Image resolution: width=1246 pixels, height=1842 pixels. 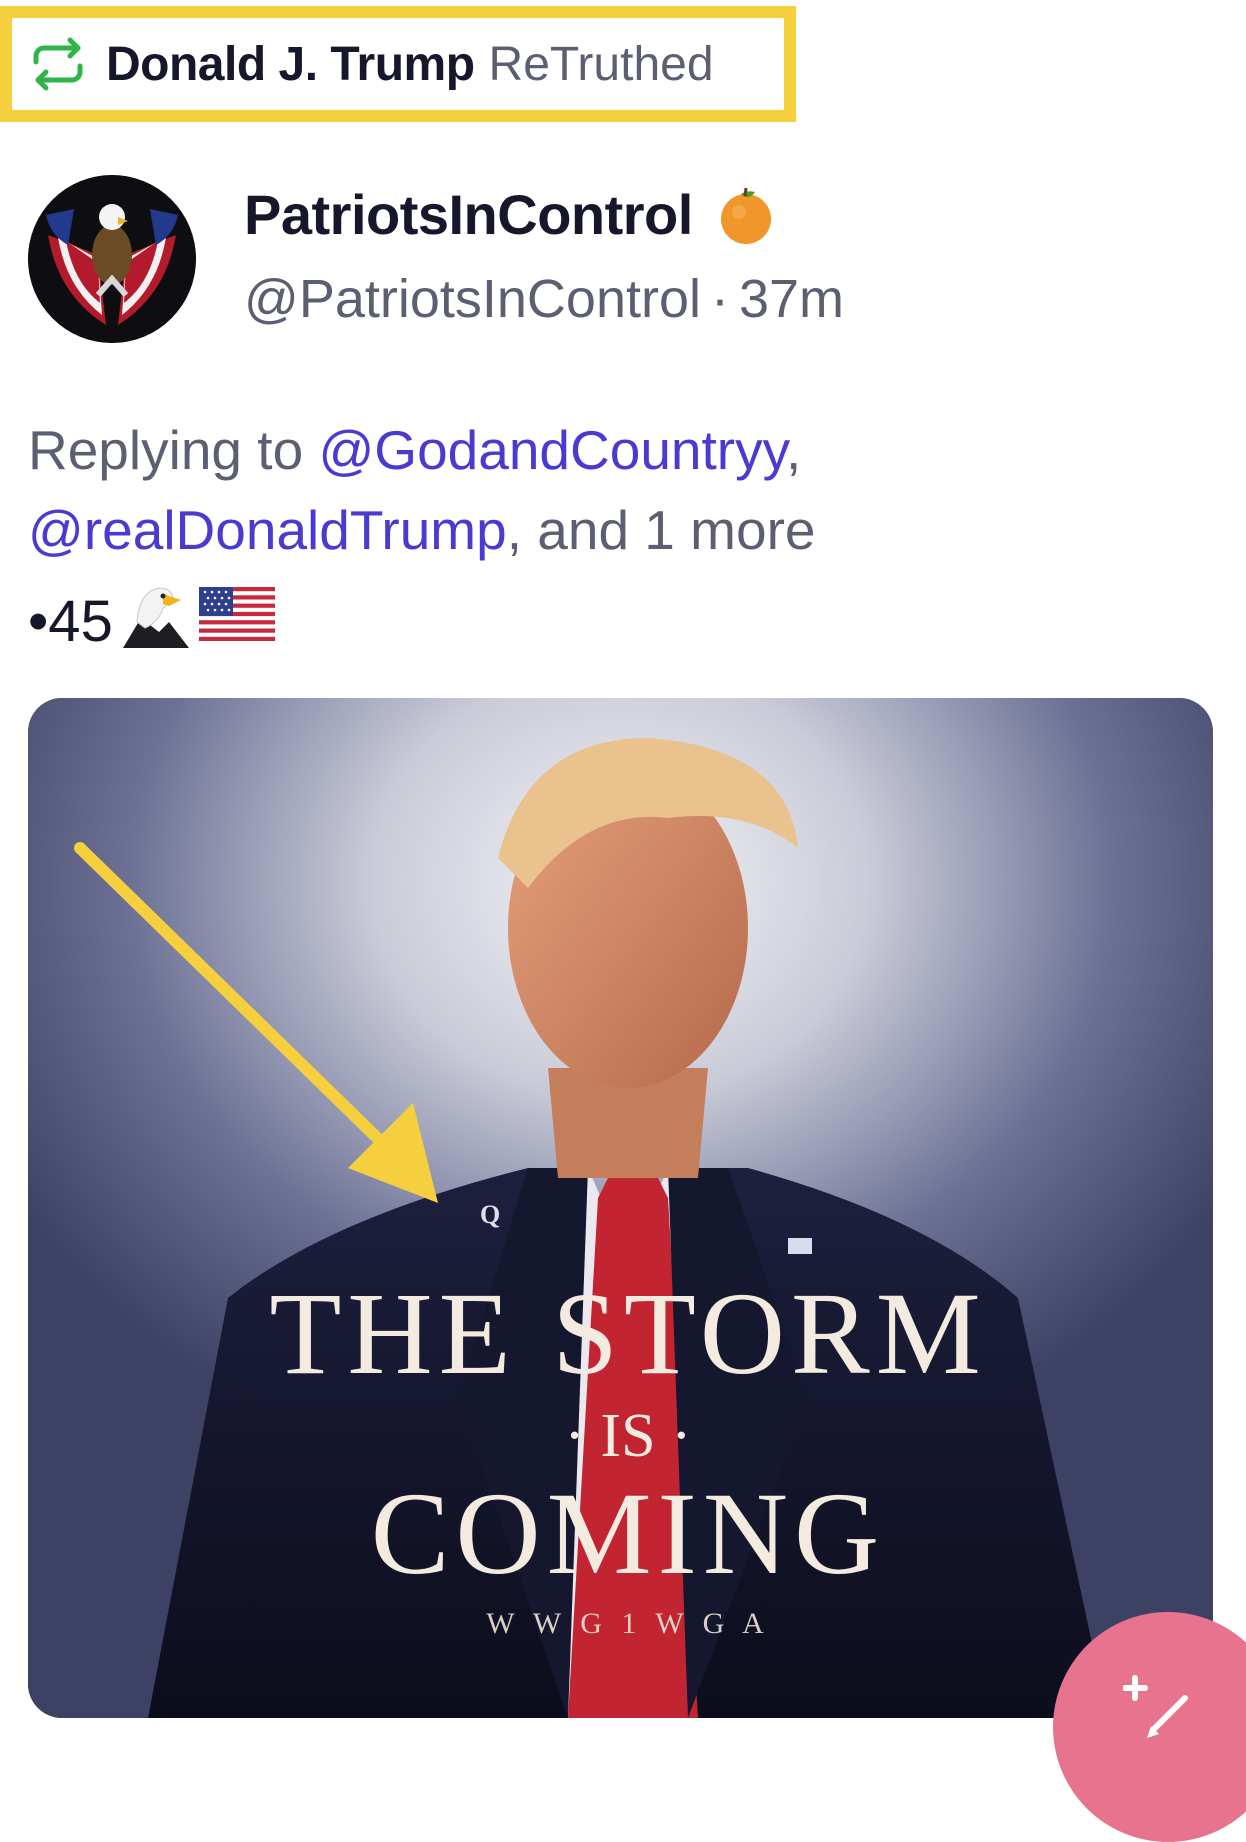 What do you see at coordinates (155, 621) in the screenshot?
I see `eagle-emoji-icon` at bounding box center [155, 621].